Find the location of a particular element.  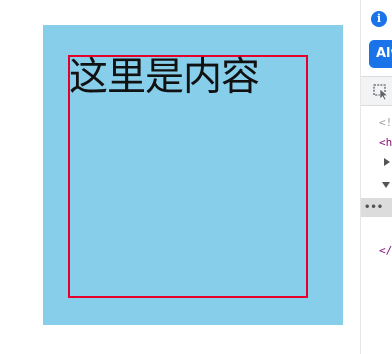

expand-head-triangle-icon is located at coordinates (387, 162).